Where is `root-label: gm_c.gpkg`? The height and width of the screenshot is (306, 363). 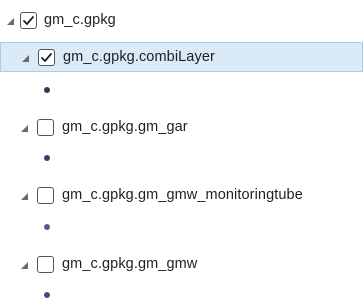
root-label: gm_c.gpkg is located at coordinates (80, 20).